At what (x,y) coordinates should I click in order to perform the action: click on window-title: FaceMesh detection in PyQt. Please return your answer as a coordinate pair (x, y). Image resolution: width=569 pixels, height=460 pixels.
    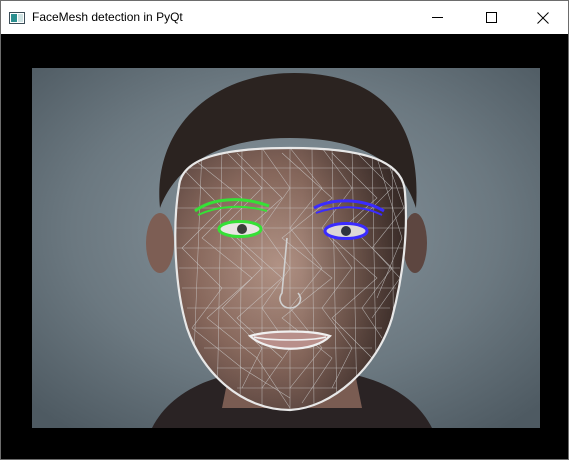
    Looking at the image, I should click on (107, 17).